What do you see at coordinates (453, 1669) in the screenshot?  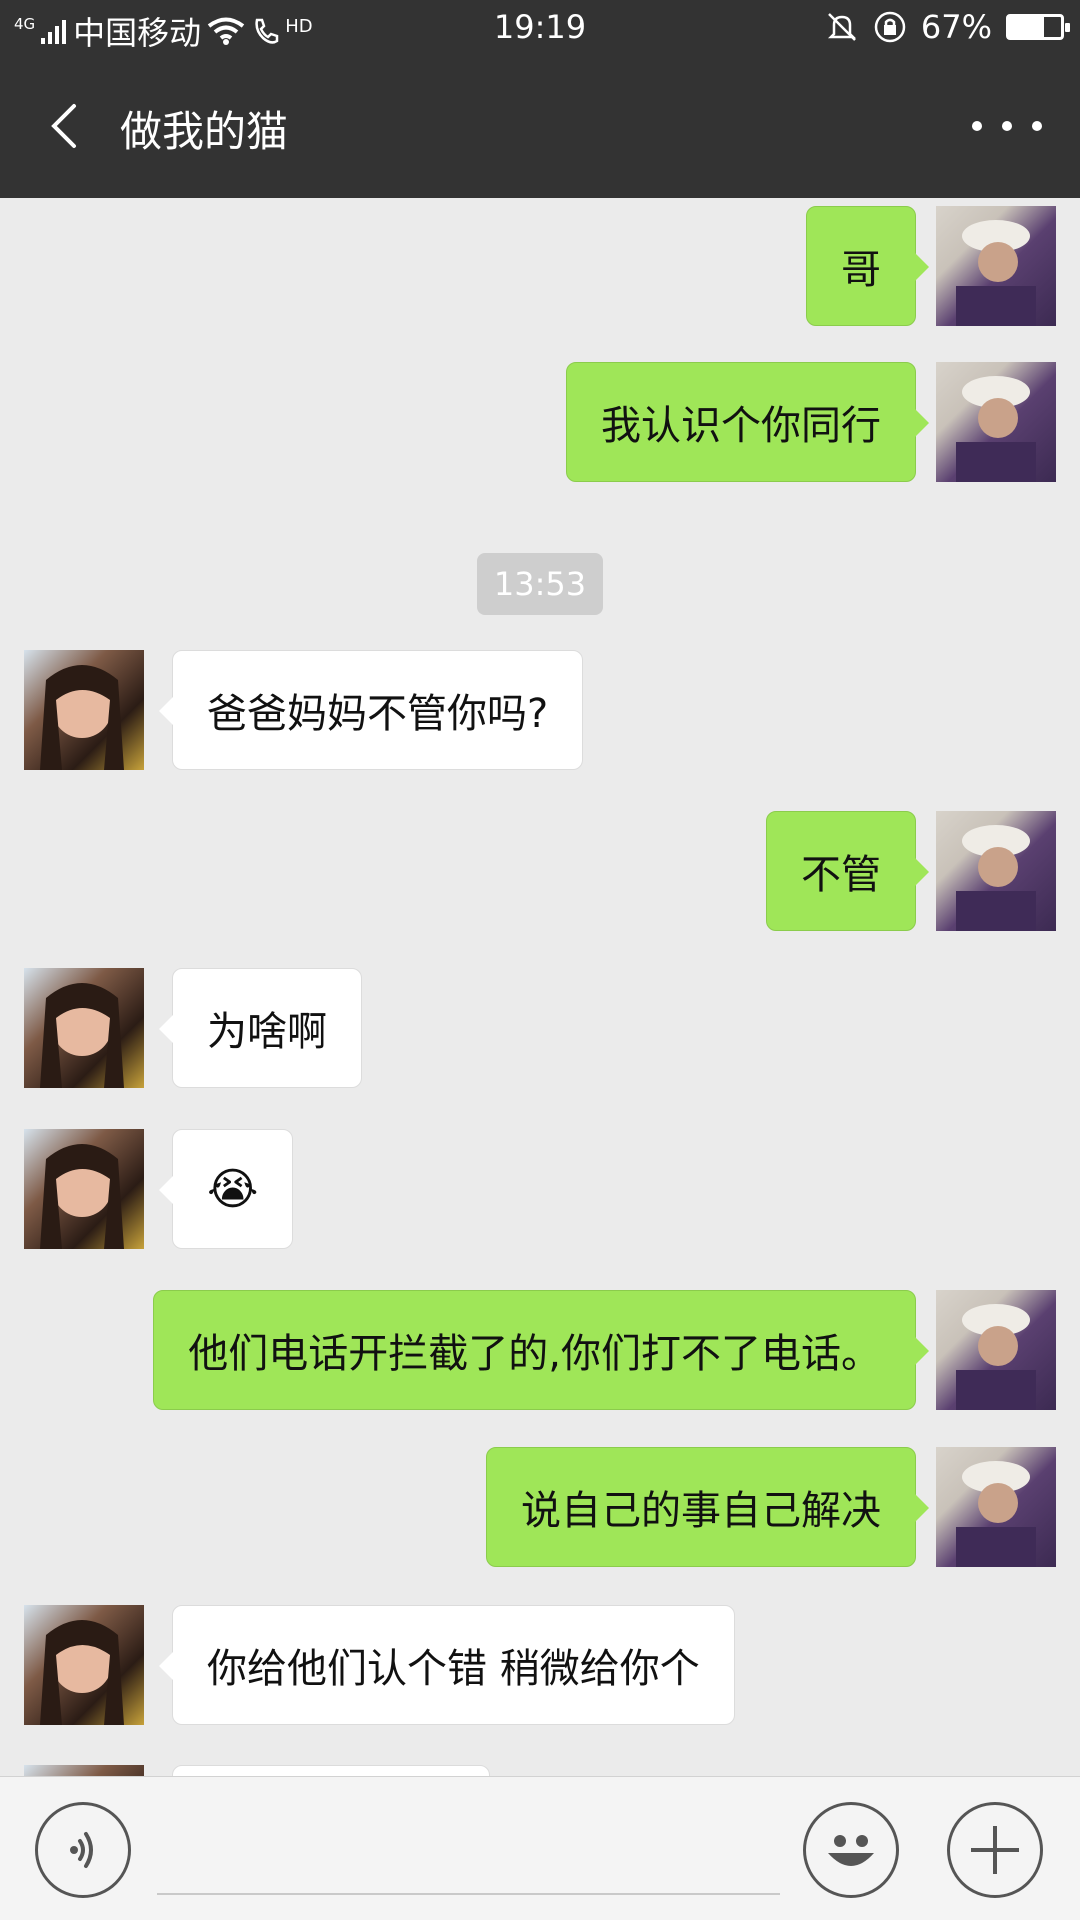 I see `message-text: 你给他们认个错 稍微给你个` at bounding box center [453, 1669].